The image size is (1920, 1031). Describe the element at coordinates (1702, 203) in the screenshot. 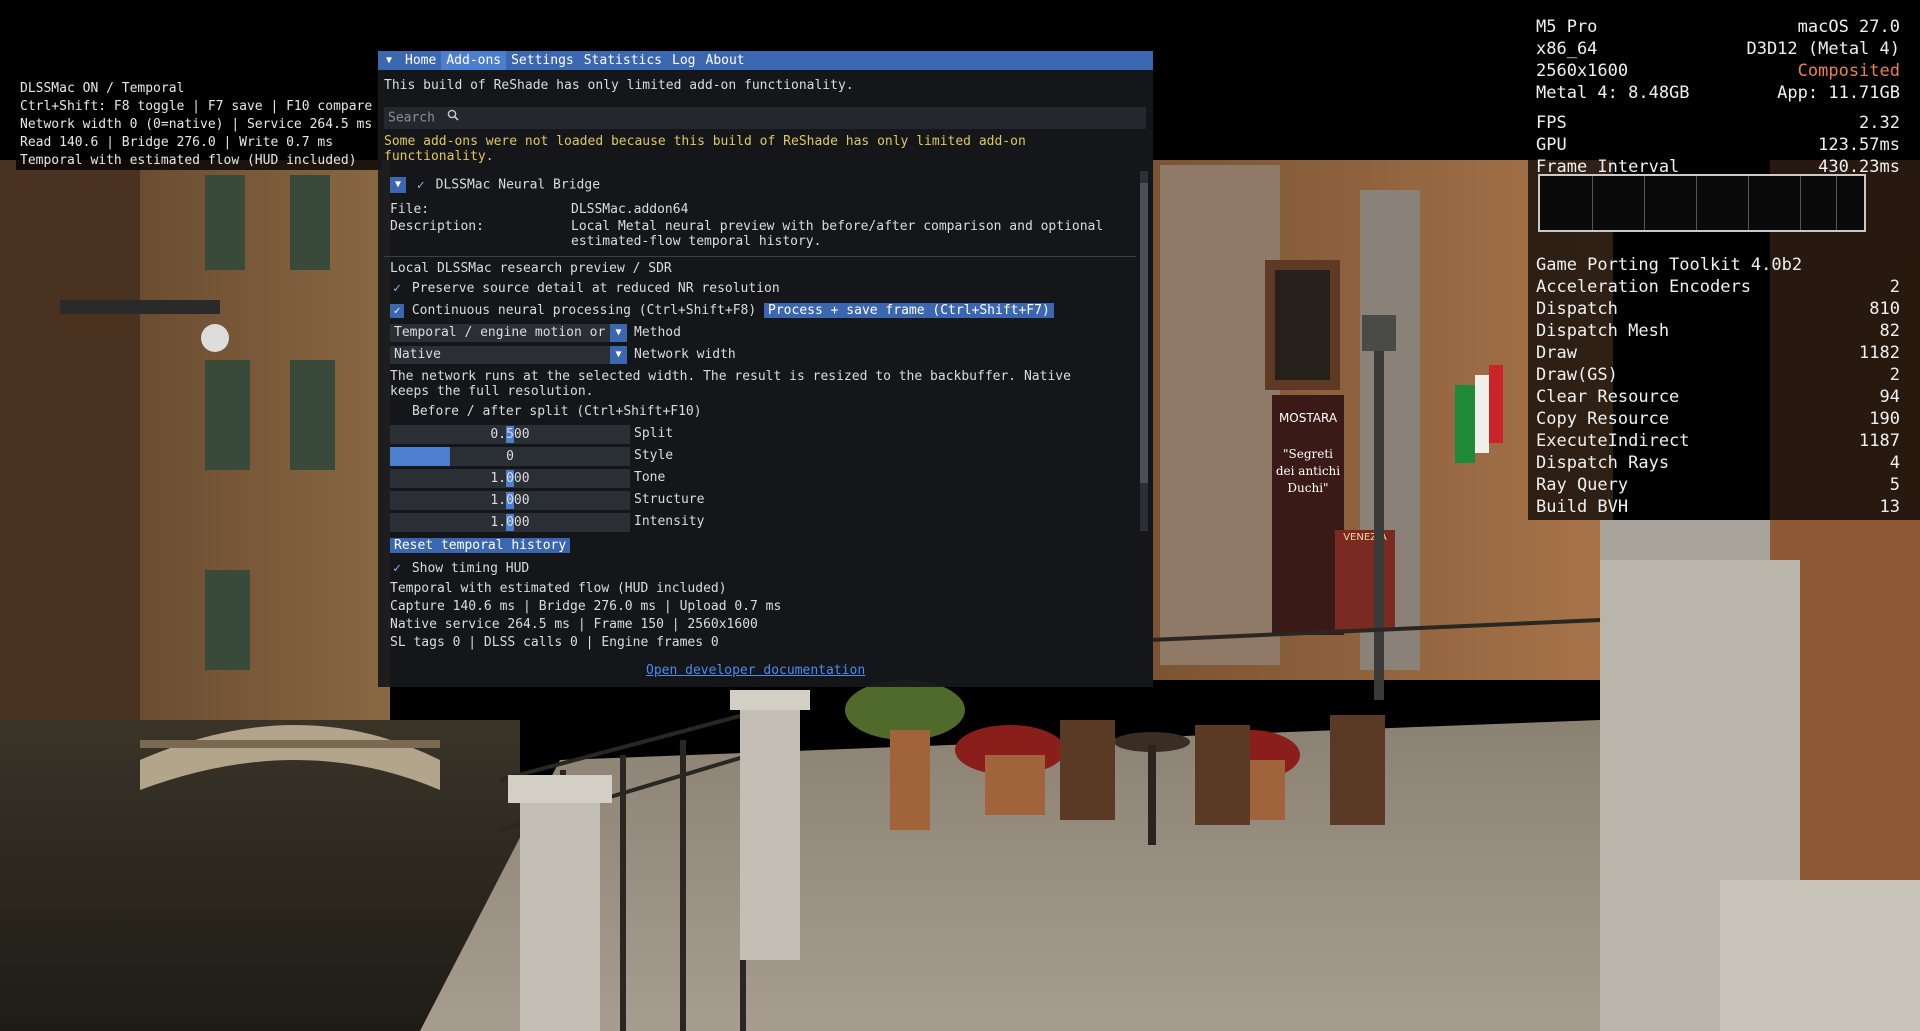

I see `frame-interval-graph` at that location.